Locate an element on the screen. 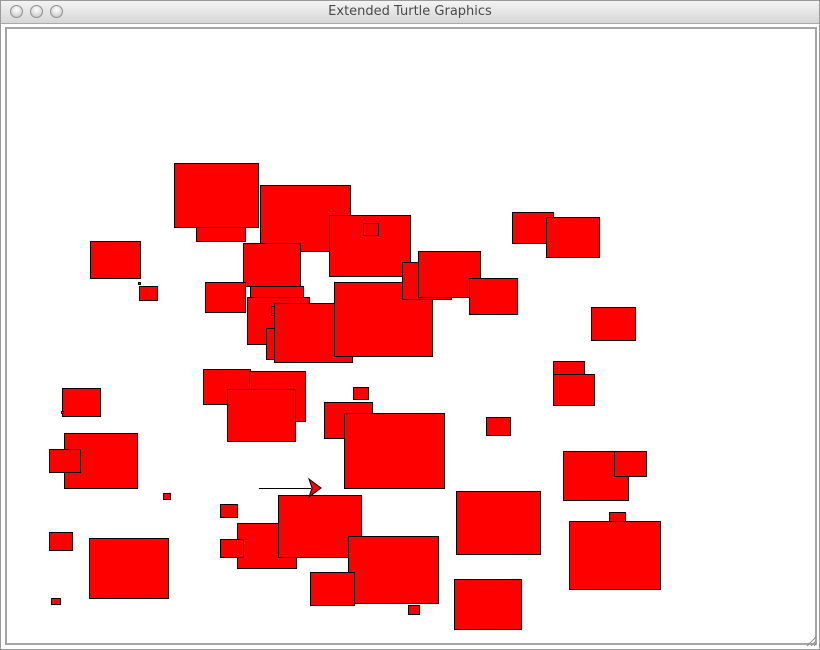 The image size is (820, 650). resize-grip-icon is located at coordinates (811, 641).